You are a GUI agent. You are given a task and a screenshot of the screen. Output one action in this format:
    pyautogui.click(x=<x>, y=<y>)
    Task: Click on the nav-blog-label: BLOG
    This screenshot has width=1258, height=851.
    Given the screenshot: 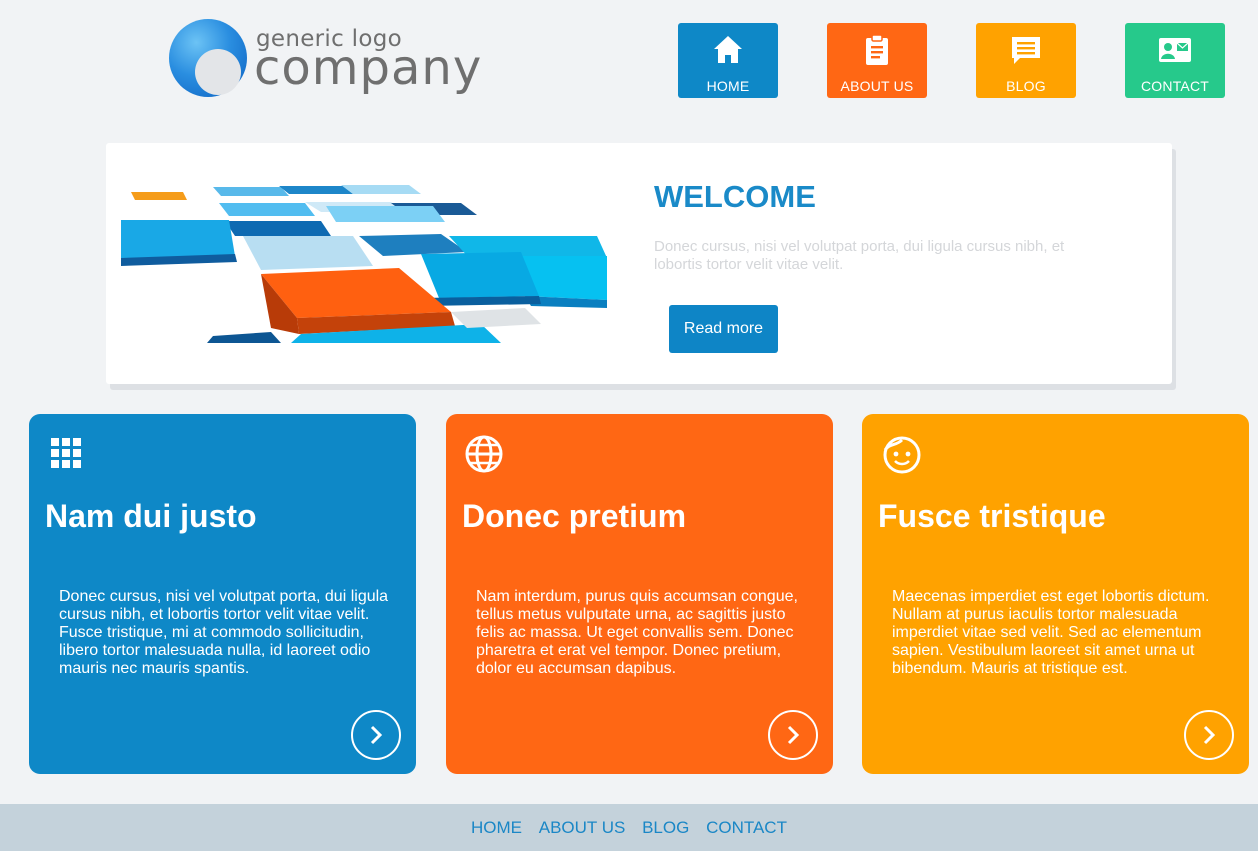 What is the action you would take?
    pyautogui.click(x=1026, y=86)
    